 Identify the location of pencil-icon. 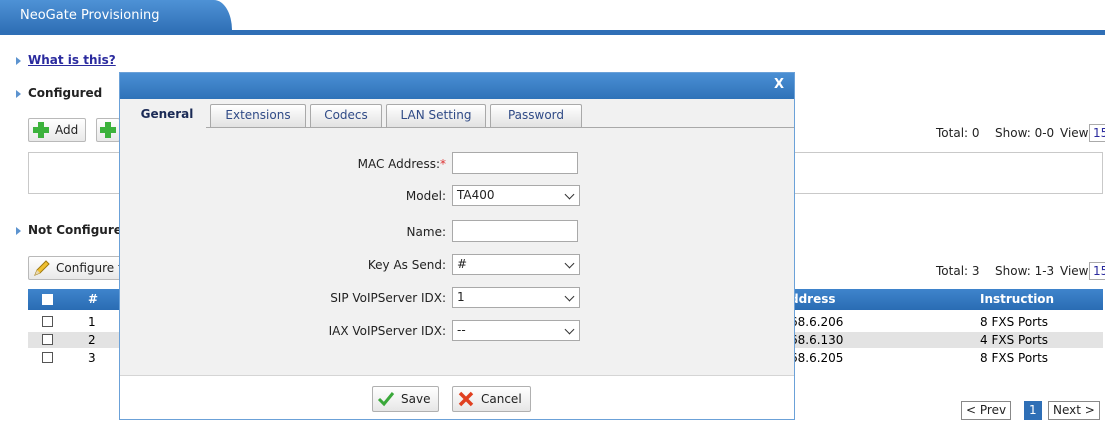
(42, 268).